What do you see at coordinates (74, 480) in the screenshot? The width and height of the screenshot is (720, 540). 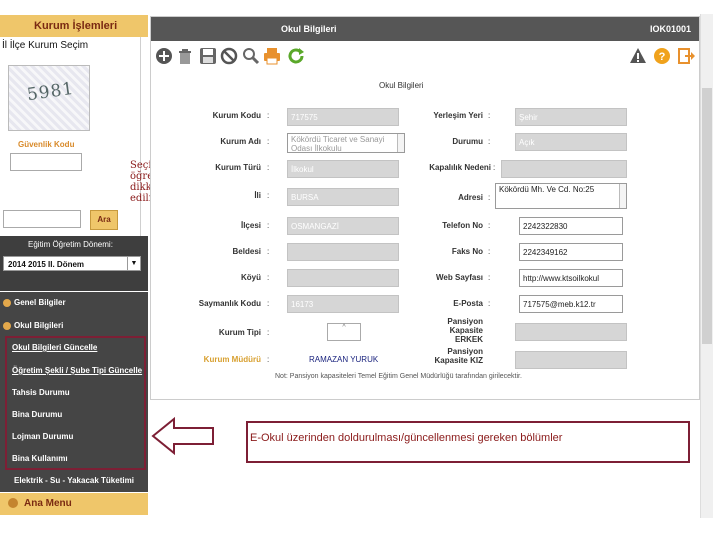 I see `submenu-utility-consumption: Elektrik - Su - Yakacak Tüketimi` at bounding box center [74, 480].